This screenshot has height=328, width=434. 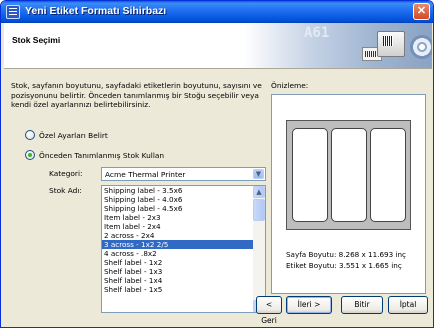 I want to click on label-size-text: Etiket Boyutu: 3.551 x 1.665 inç, so click(x=344, y=265).